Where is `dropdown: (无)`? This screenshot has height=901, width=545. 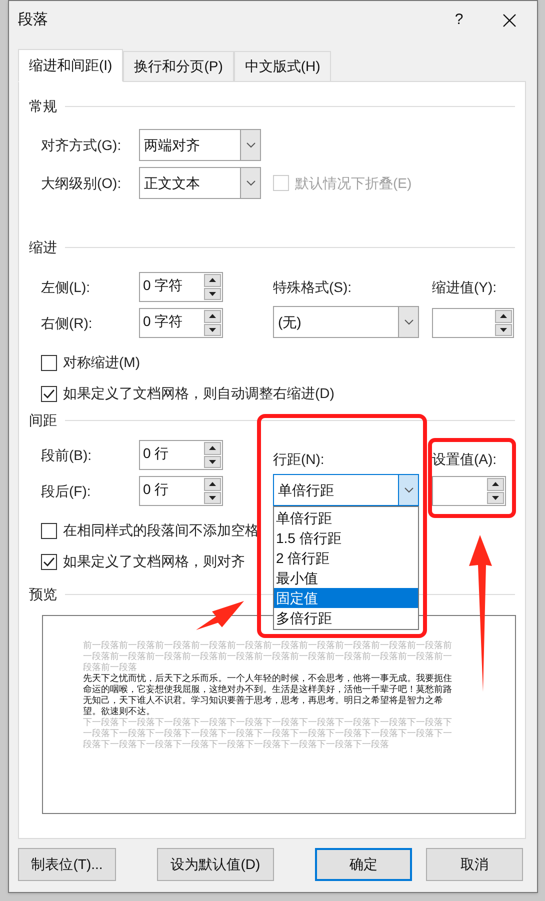 dropdown: (无) is located at coordinates (346, 322).